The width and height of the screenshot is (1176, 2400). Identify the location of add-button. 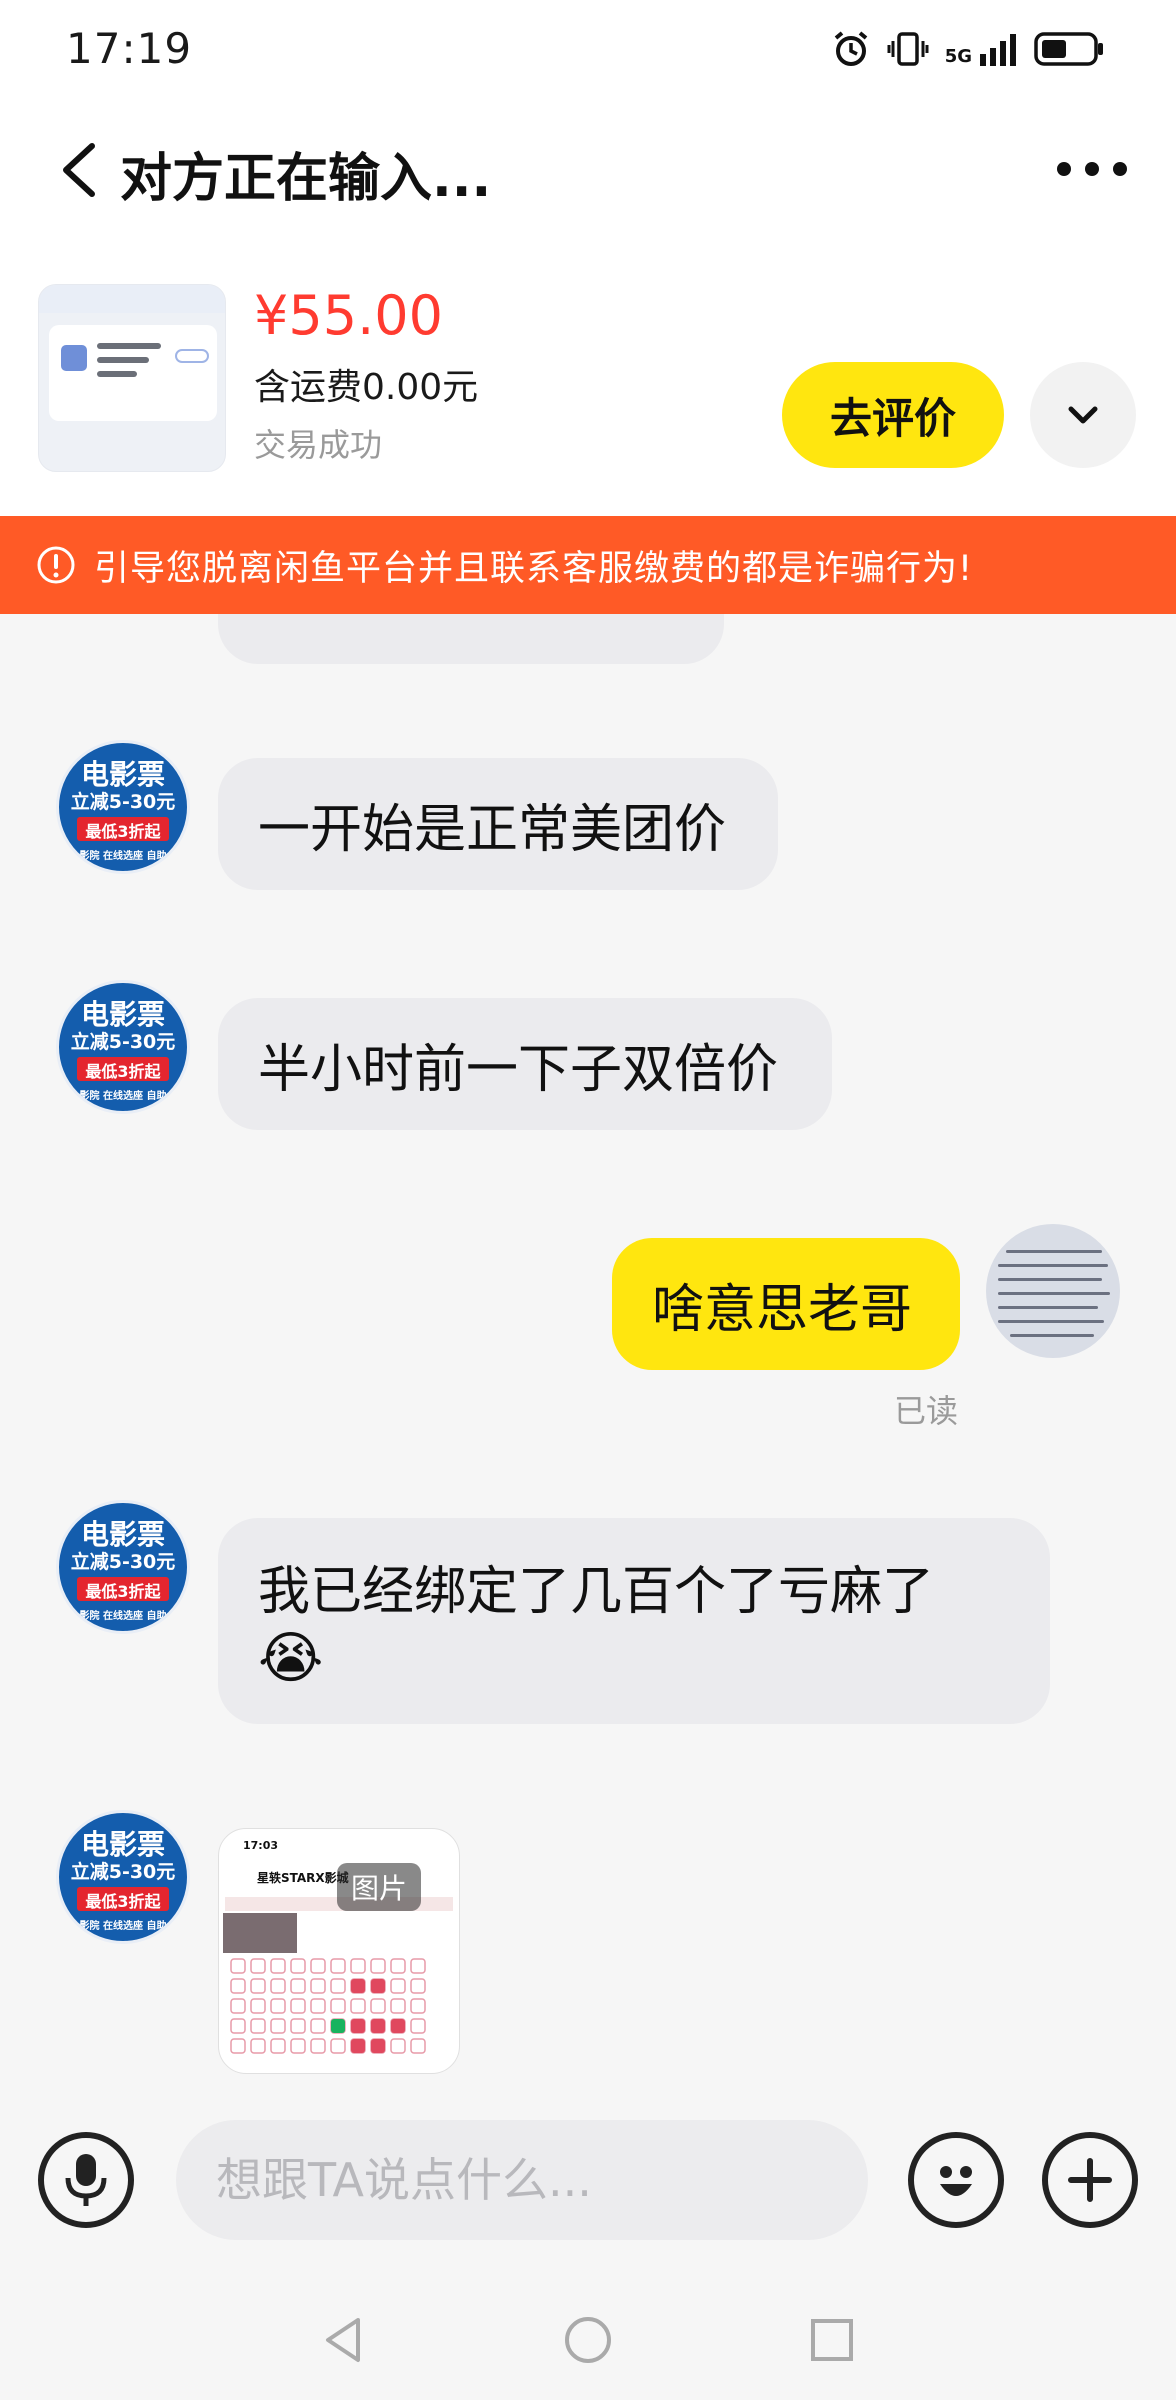
(1090, 2180).